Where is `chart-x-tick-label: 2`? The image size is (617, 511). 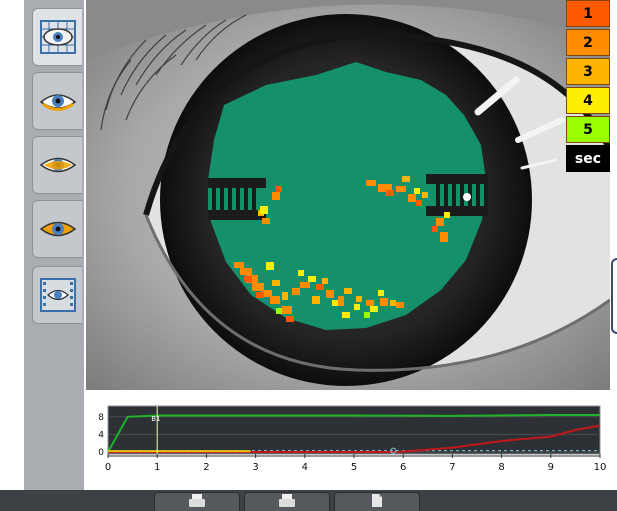
chart-x-tick-label: 2 is located at coordinates (206, 467).